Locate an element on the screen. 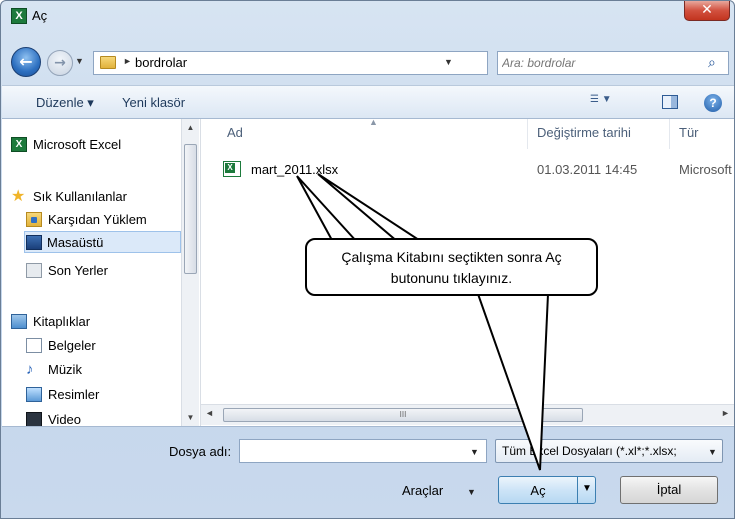 The width and height of the screenshot is (735, 519). open-button-label: Aç is located at coordinates (538, 490).